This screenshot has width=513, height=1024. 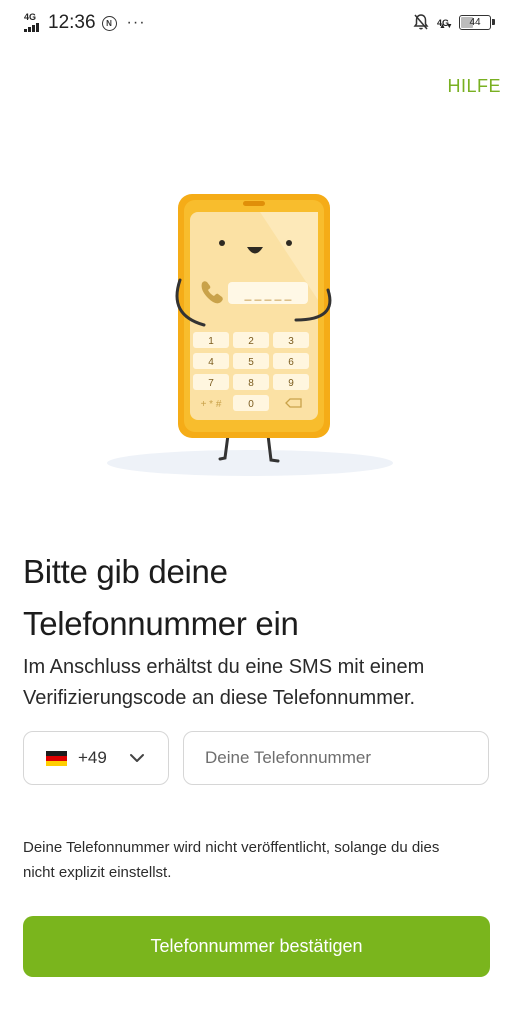 What do you see at coordinates (291, 362) in the screenshot?
I see `key-label-6: 6` at bounding box center [291, 362].